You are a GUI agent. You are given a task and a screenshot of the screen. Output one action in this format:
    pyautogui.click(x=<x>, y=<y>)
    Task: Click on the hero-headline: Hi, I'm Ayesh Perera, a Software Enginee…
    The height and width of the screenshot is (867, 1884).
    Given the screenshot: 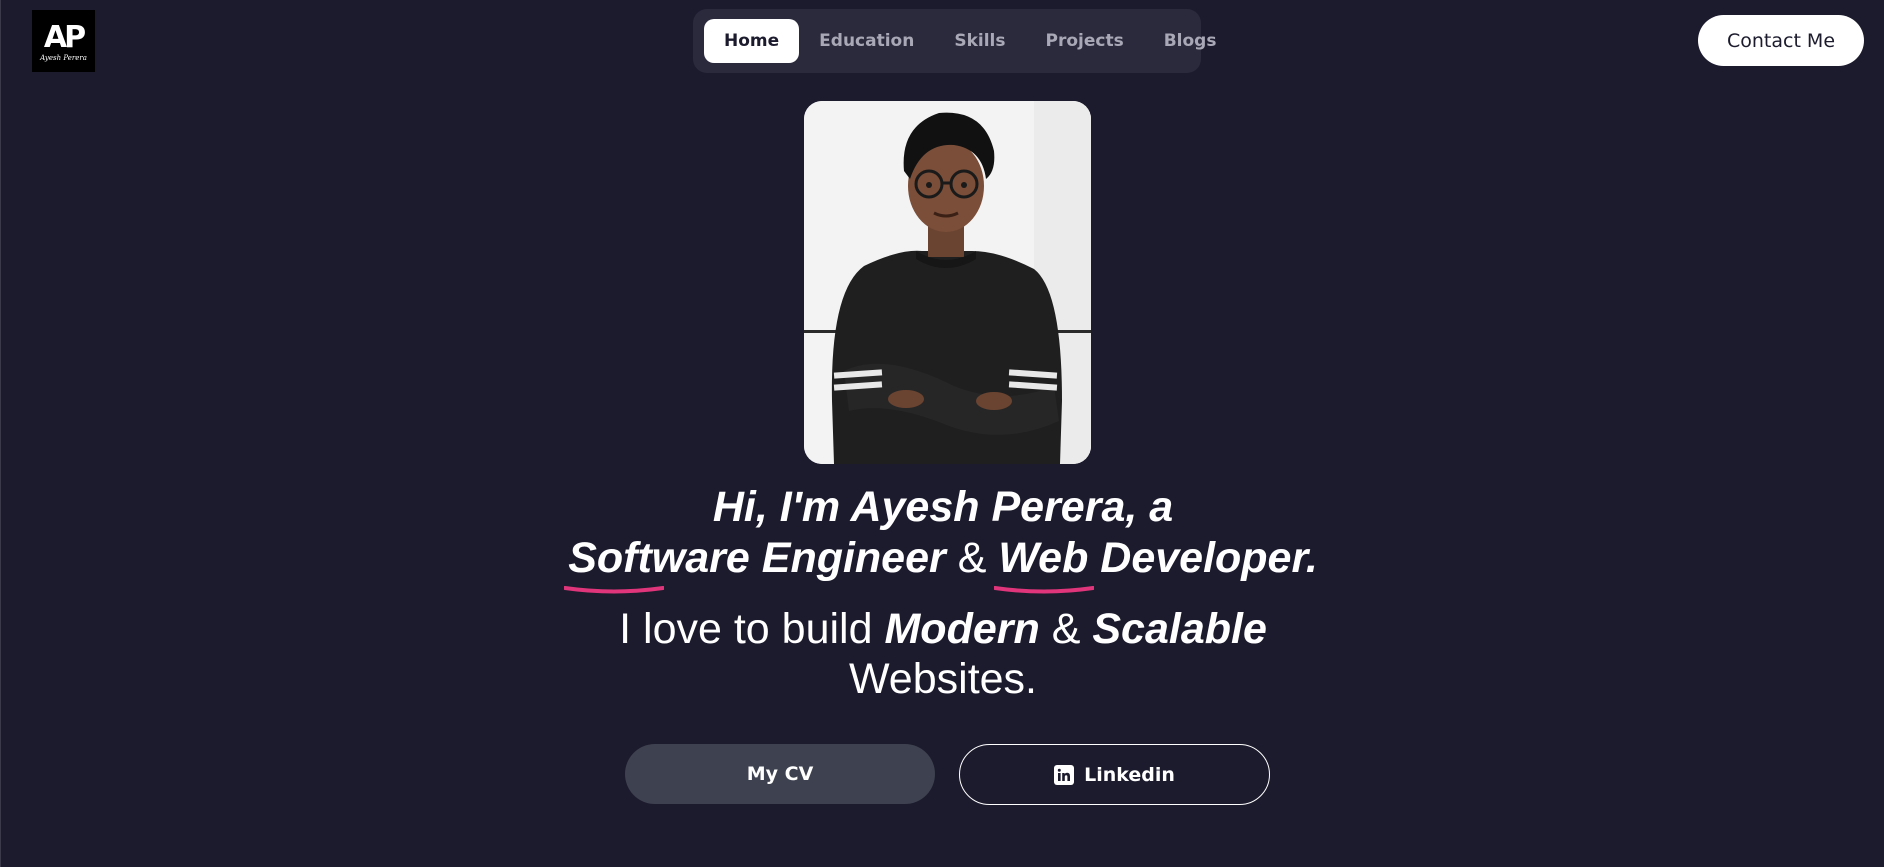 What is the action you would take?
    pyautogui.click(x=942, y=533)
    